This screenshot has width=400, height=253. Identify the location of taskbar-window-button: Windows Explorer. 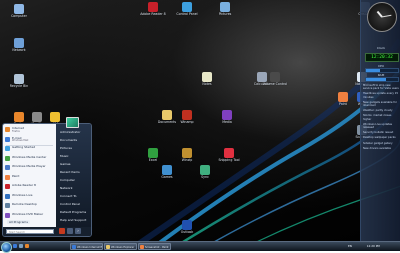
(120, 246).